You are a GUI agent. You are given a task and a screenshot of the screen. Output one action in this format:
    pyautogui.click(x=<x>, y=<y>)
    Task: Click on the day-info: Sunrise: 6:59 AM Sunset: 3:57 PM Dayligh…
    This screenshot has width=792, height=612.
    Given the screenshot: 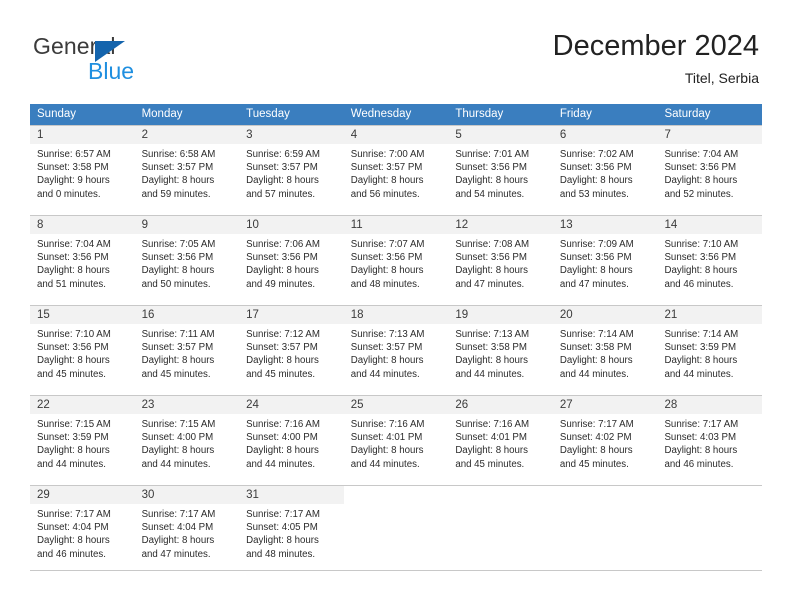 What is the action you would take?
    pyautogui.click(x=291, y=172)
    